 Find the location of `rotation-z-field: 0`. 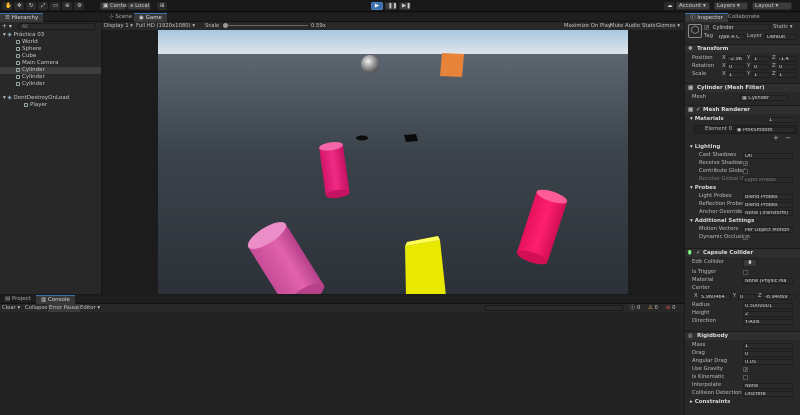

rotation-z-field: 0 is located at coordinates (786, 67).